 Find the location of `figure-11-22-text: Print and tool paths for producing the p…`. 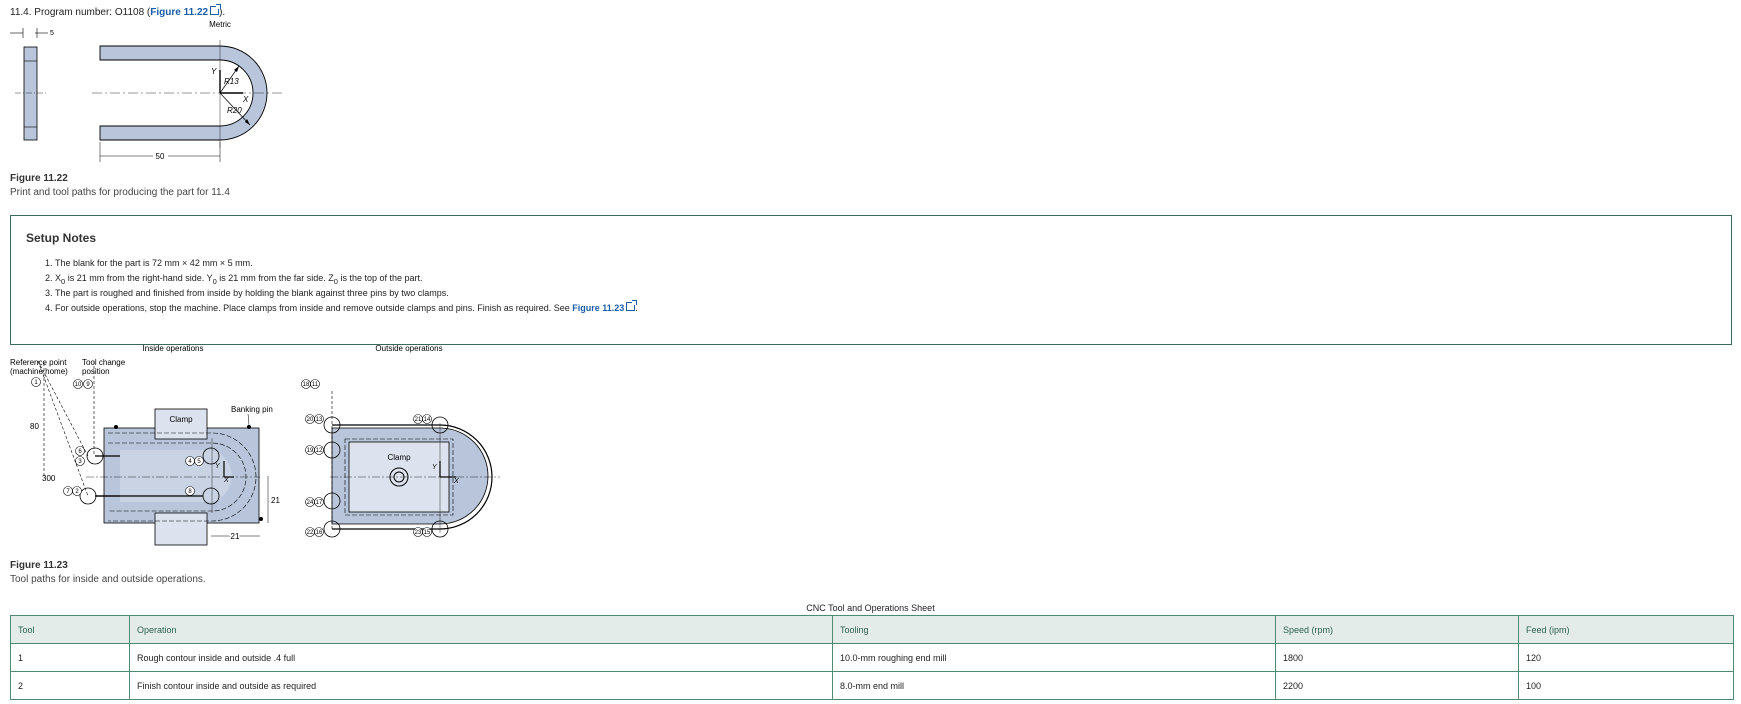

figure-11-22-text: Print and tool paths for producing the p… is located at coordinates (120, 192).